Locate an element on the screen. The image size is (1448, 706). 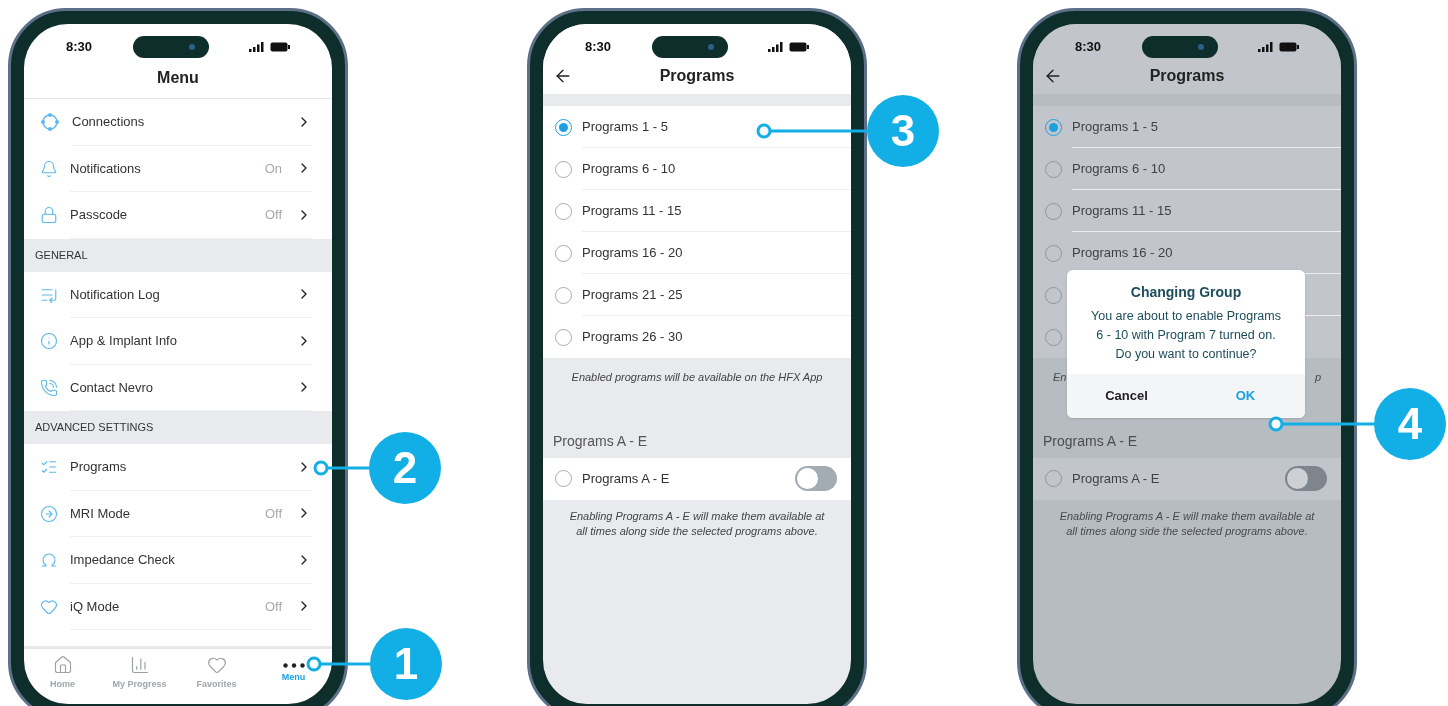
menu-label: Programs is located at coordinates (99, 467).